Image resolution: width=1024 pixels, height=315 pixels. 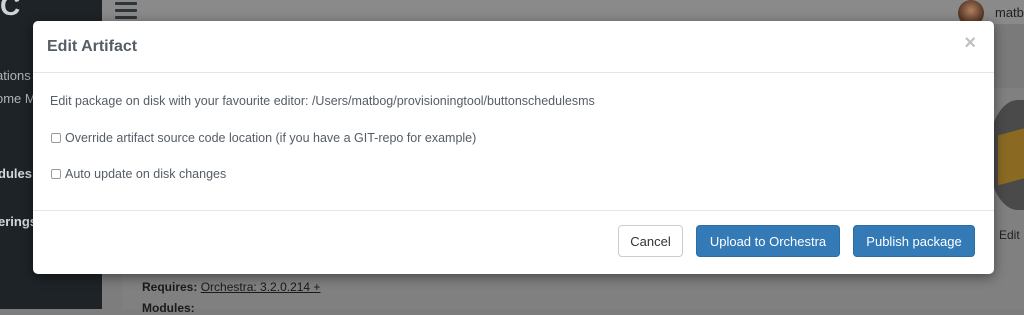 I want to click on requires-row: Requires: Orchestra: 3.2.0.214 +, so click(x=231, y=287).